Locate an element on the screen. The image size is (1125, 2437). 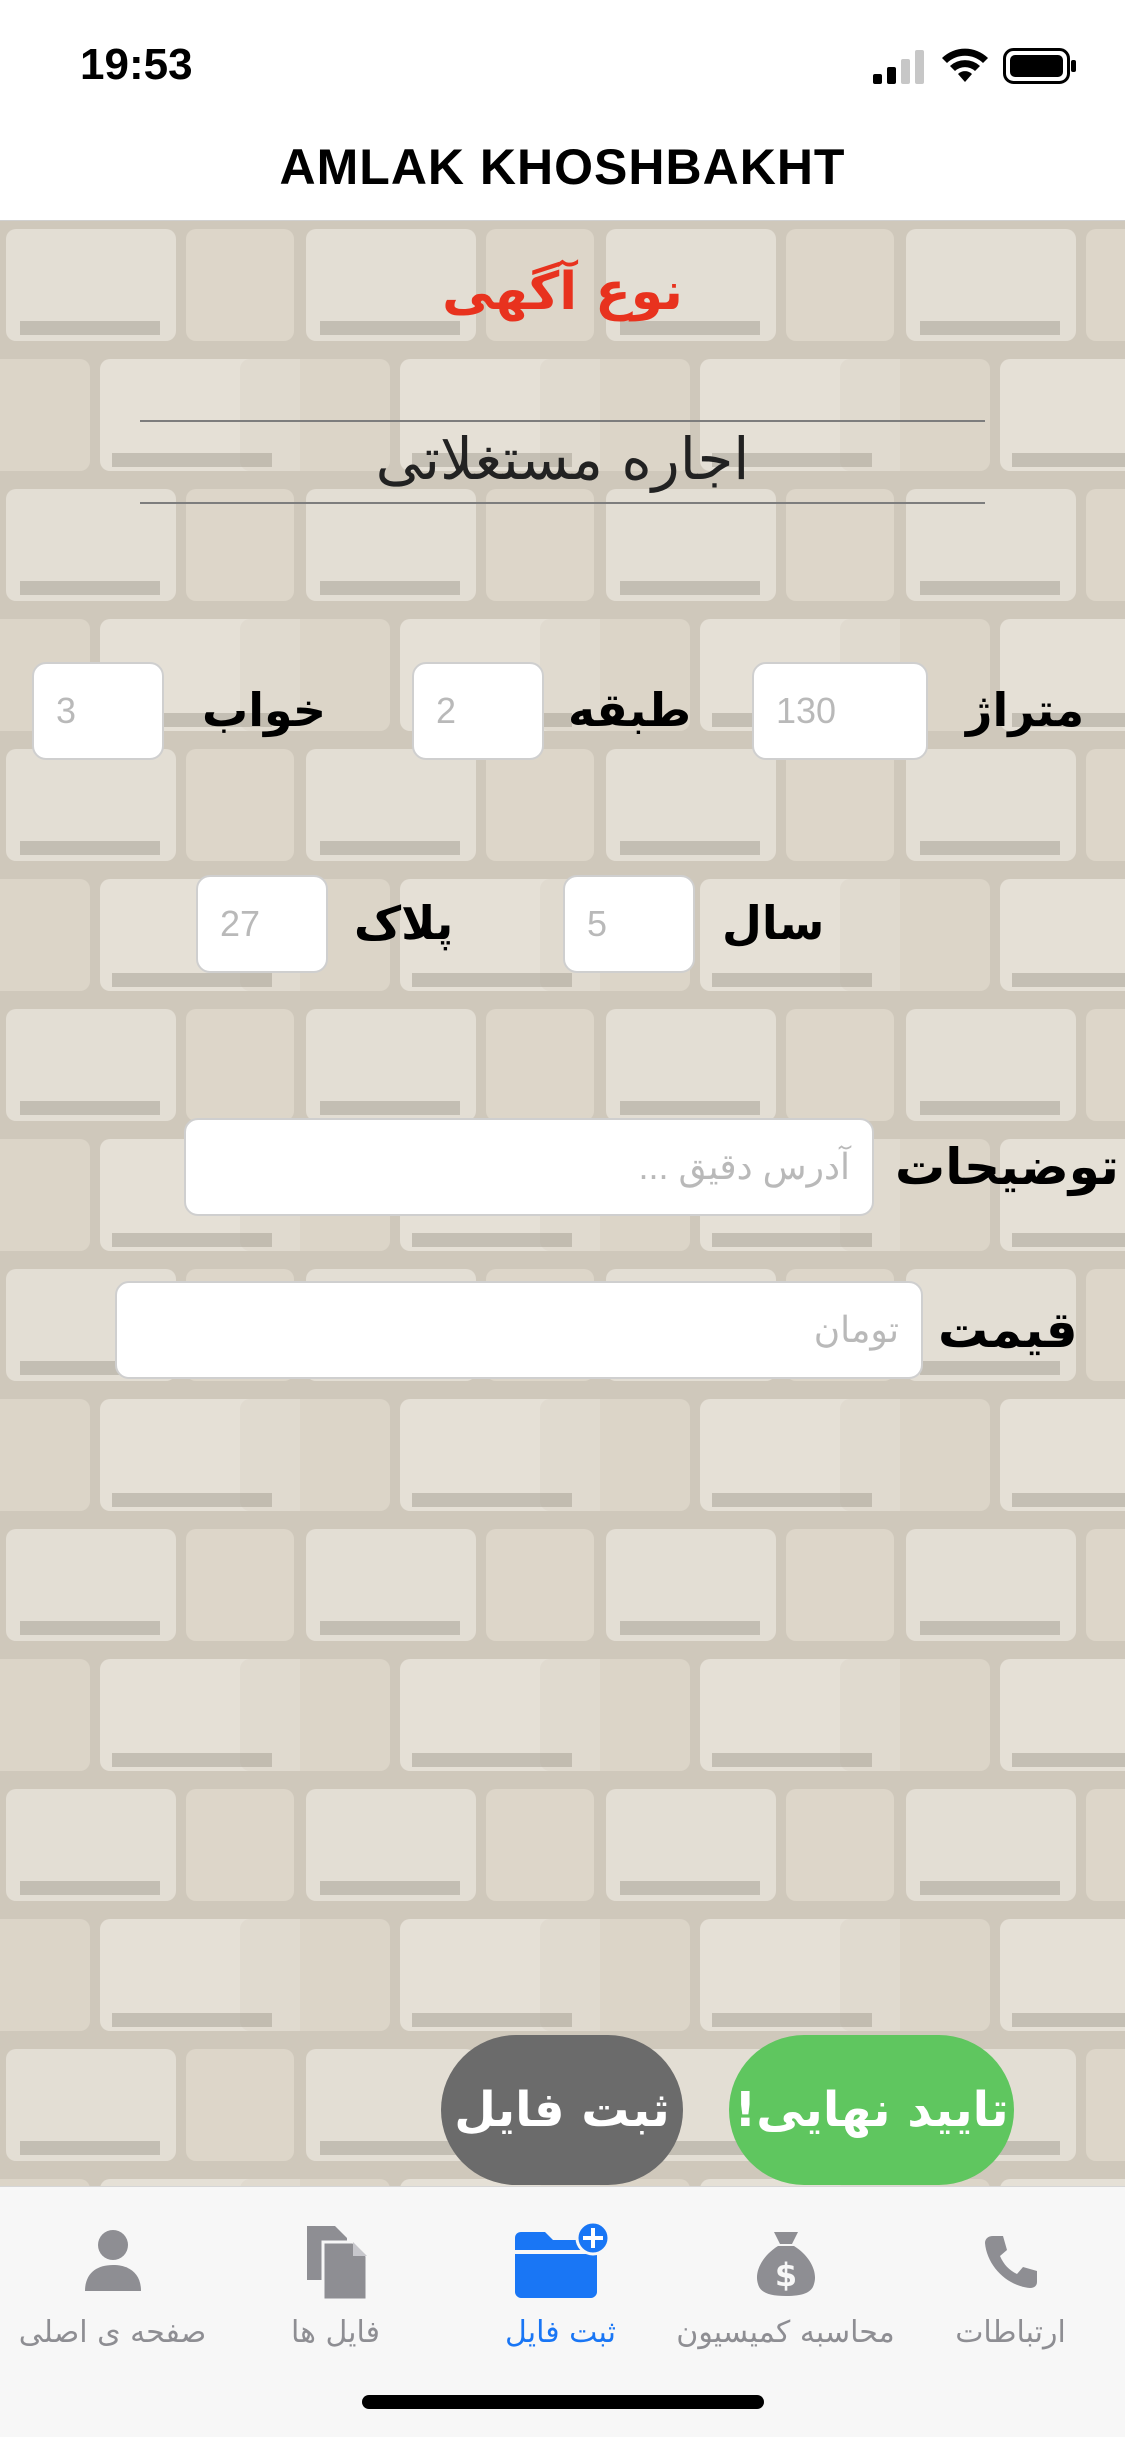
tab-label: فایل ها is located at coordinates (335, 2332).